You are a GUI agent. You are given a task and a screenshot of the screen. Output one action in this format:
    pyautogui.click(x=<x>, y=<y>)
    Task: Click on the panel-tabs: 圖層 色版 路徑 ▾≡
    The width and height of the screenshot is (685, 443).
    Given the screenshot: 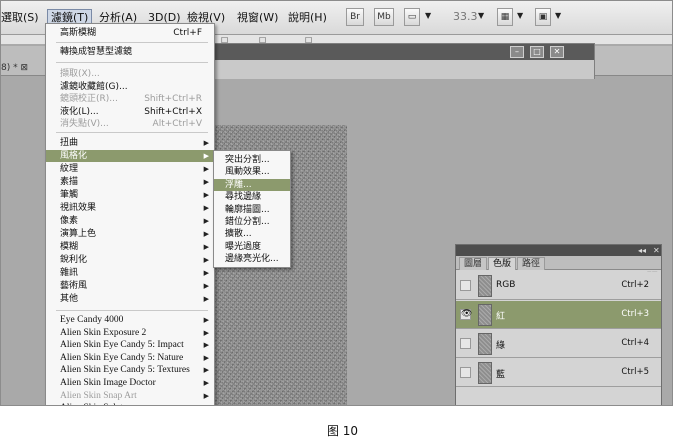 What is the action you would take?
    pyautogui.click(x=558, y=267)
    